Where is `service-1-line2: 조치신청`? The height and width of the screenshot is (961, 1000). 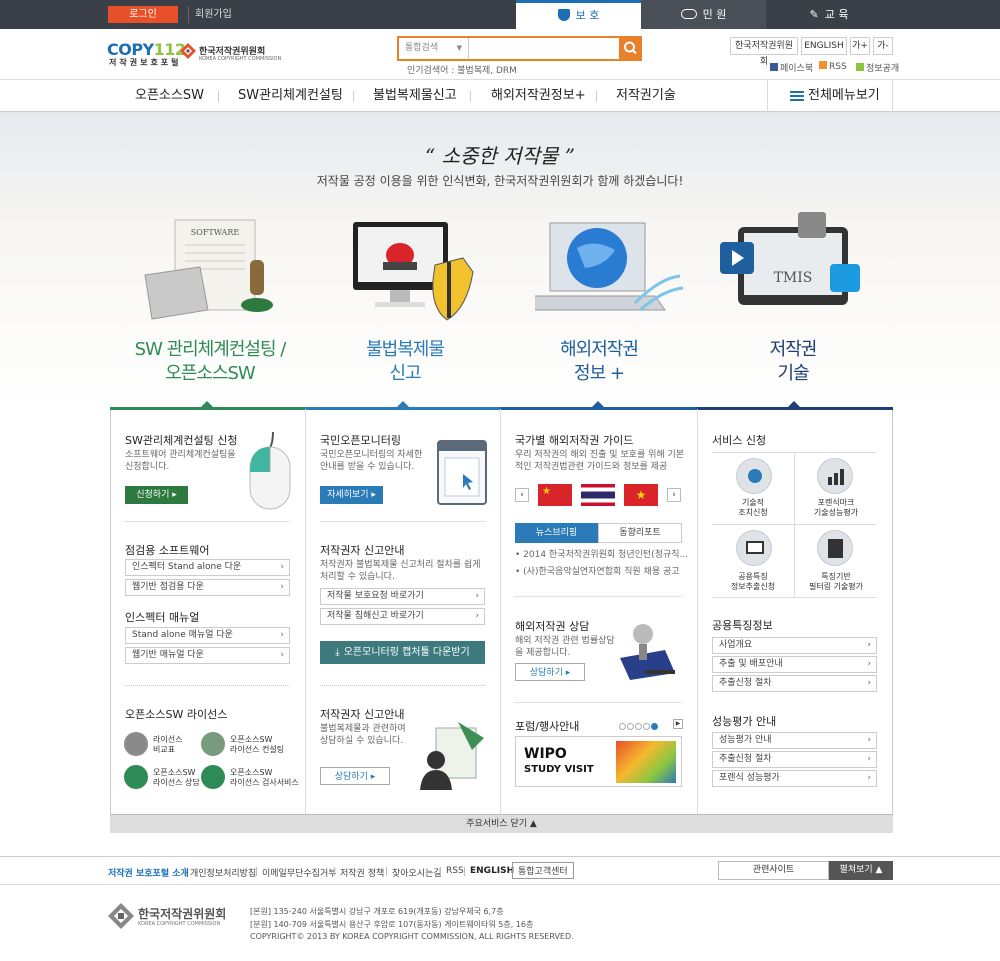
service-1-line2: 조치신청 is located at coordinates (753, 512).